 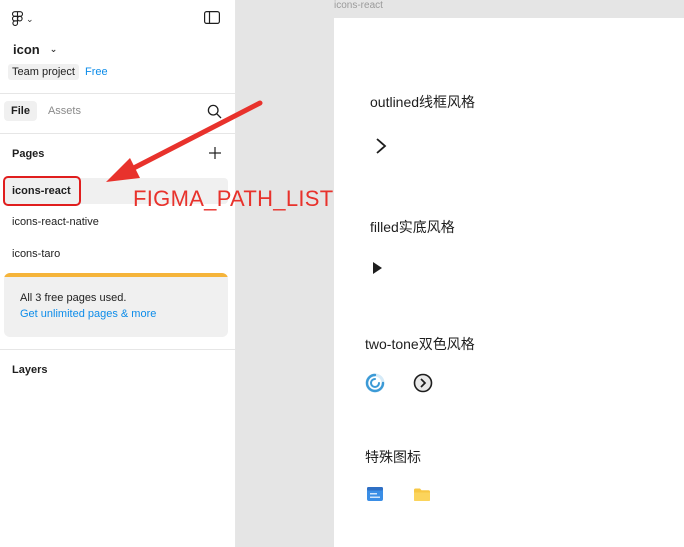 I want to click on page-item-icons-taro: icons-taro, so click(x=116, y=254).